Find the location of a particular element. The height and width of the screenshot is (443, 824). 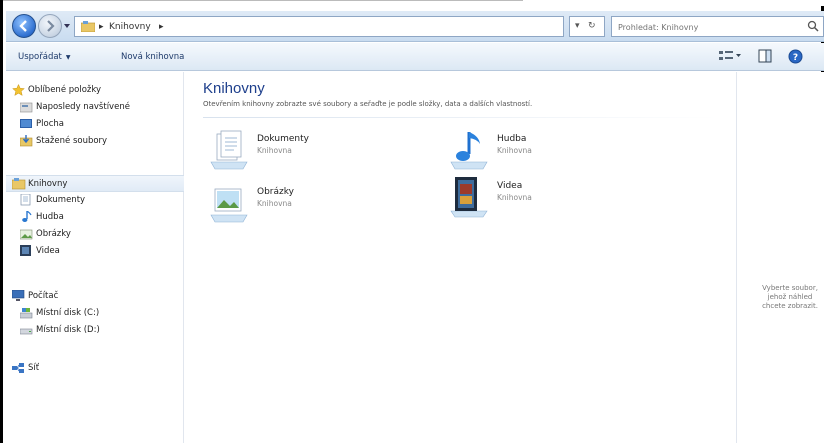

page-title: Knihovny is located at coordinates (234, 88).